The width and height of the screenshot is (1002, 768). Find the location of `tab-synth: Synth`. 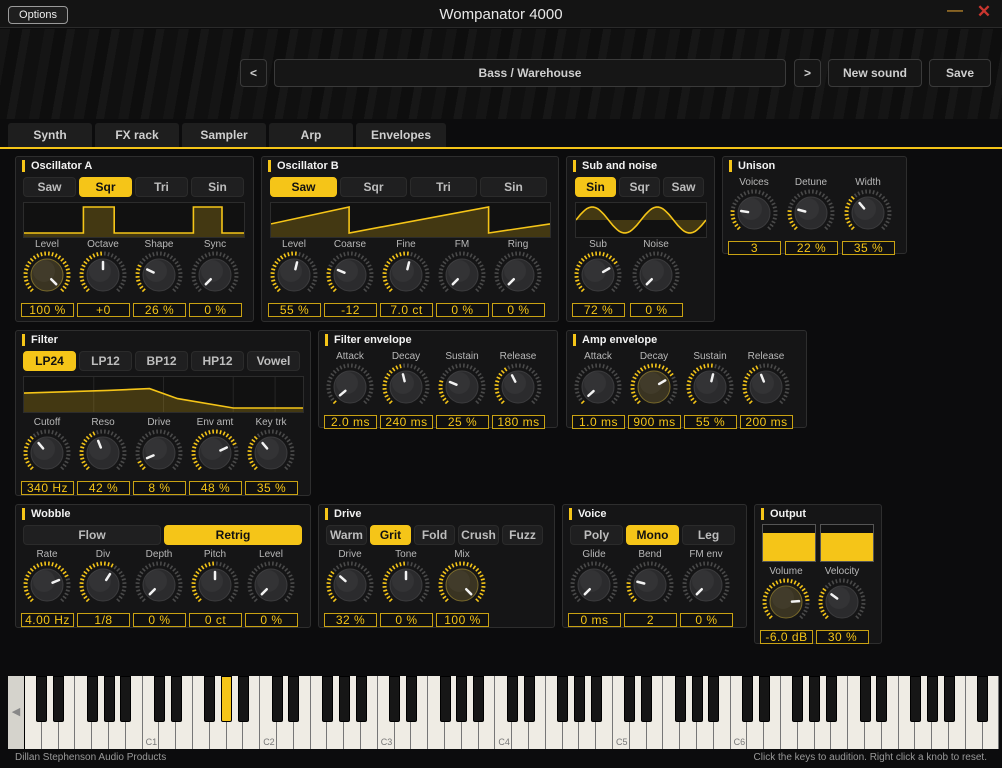

tab-synth: Synth is located at coordinates (50, 135).